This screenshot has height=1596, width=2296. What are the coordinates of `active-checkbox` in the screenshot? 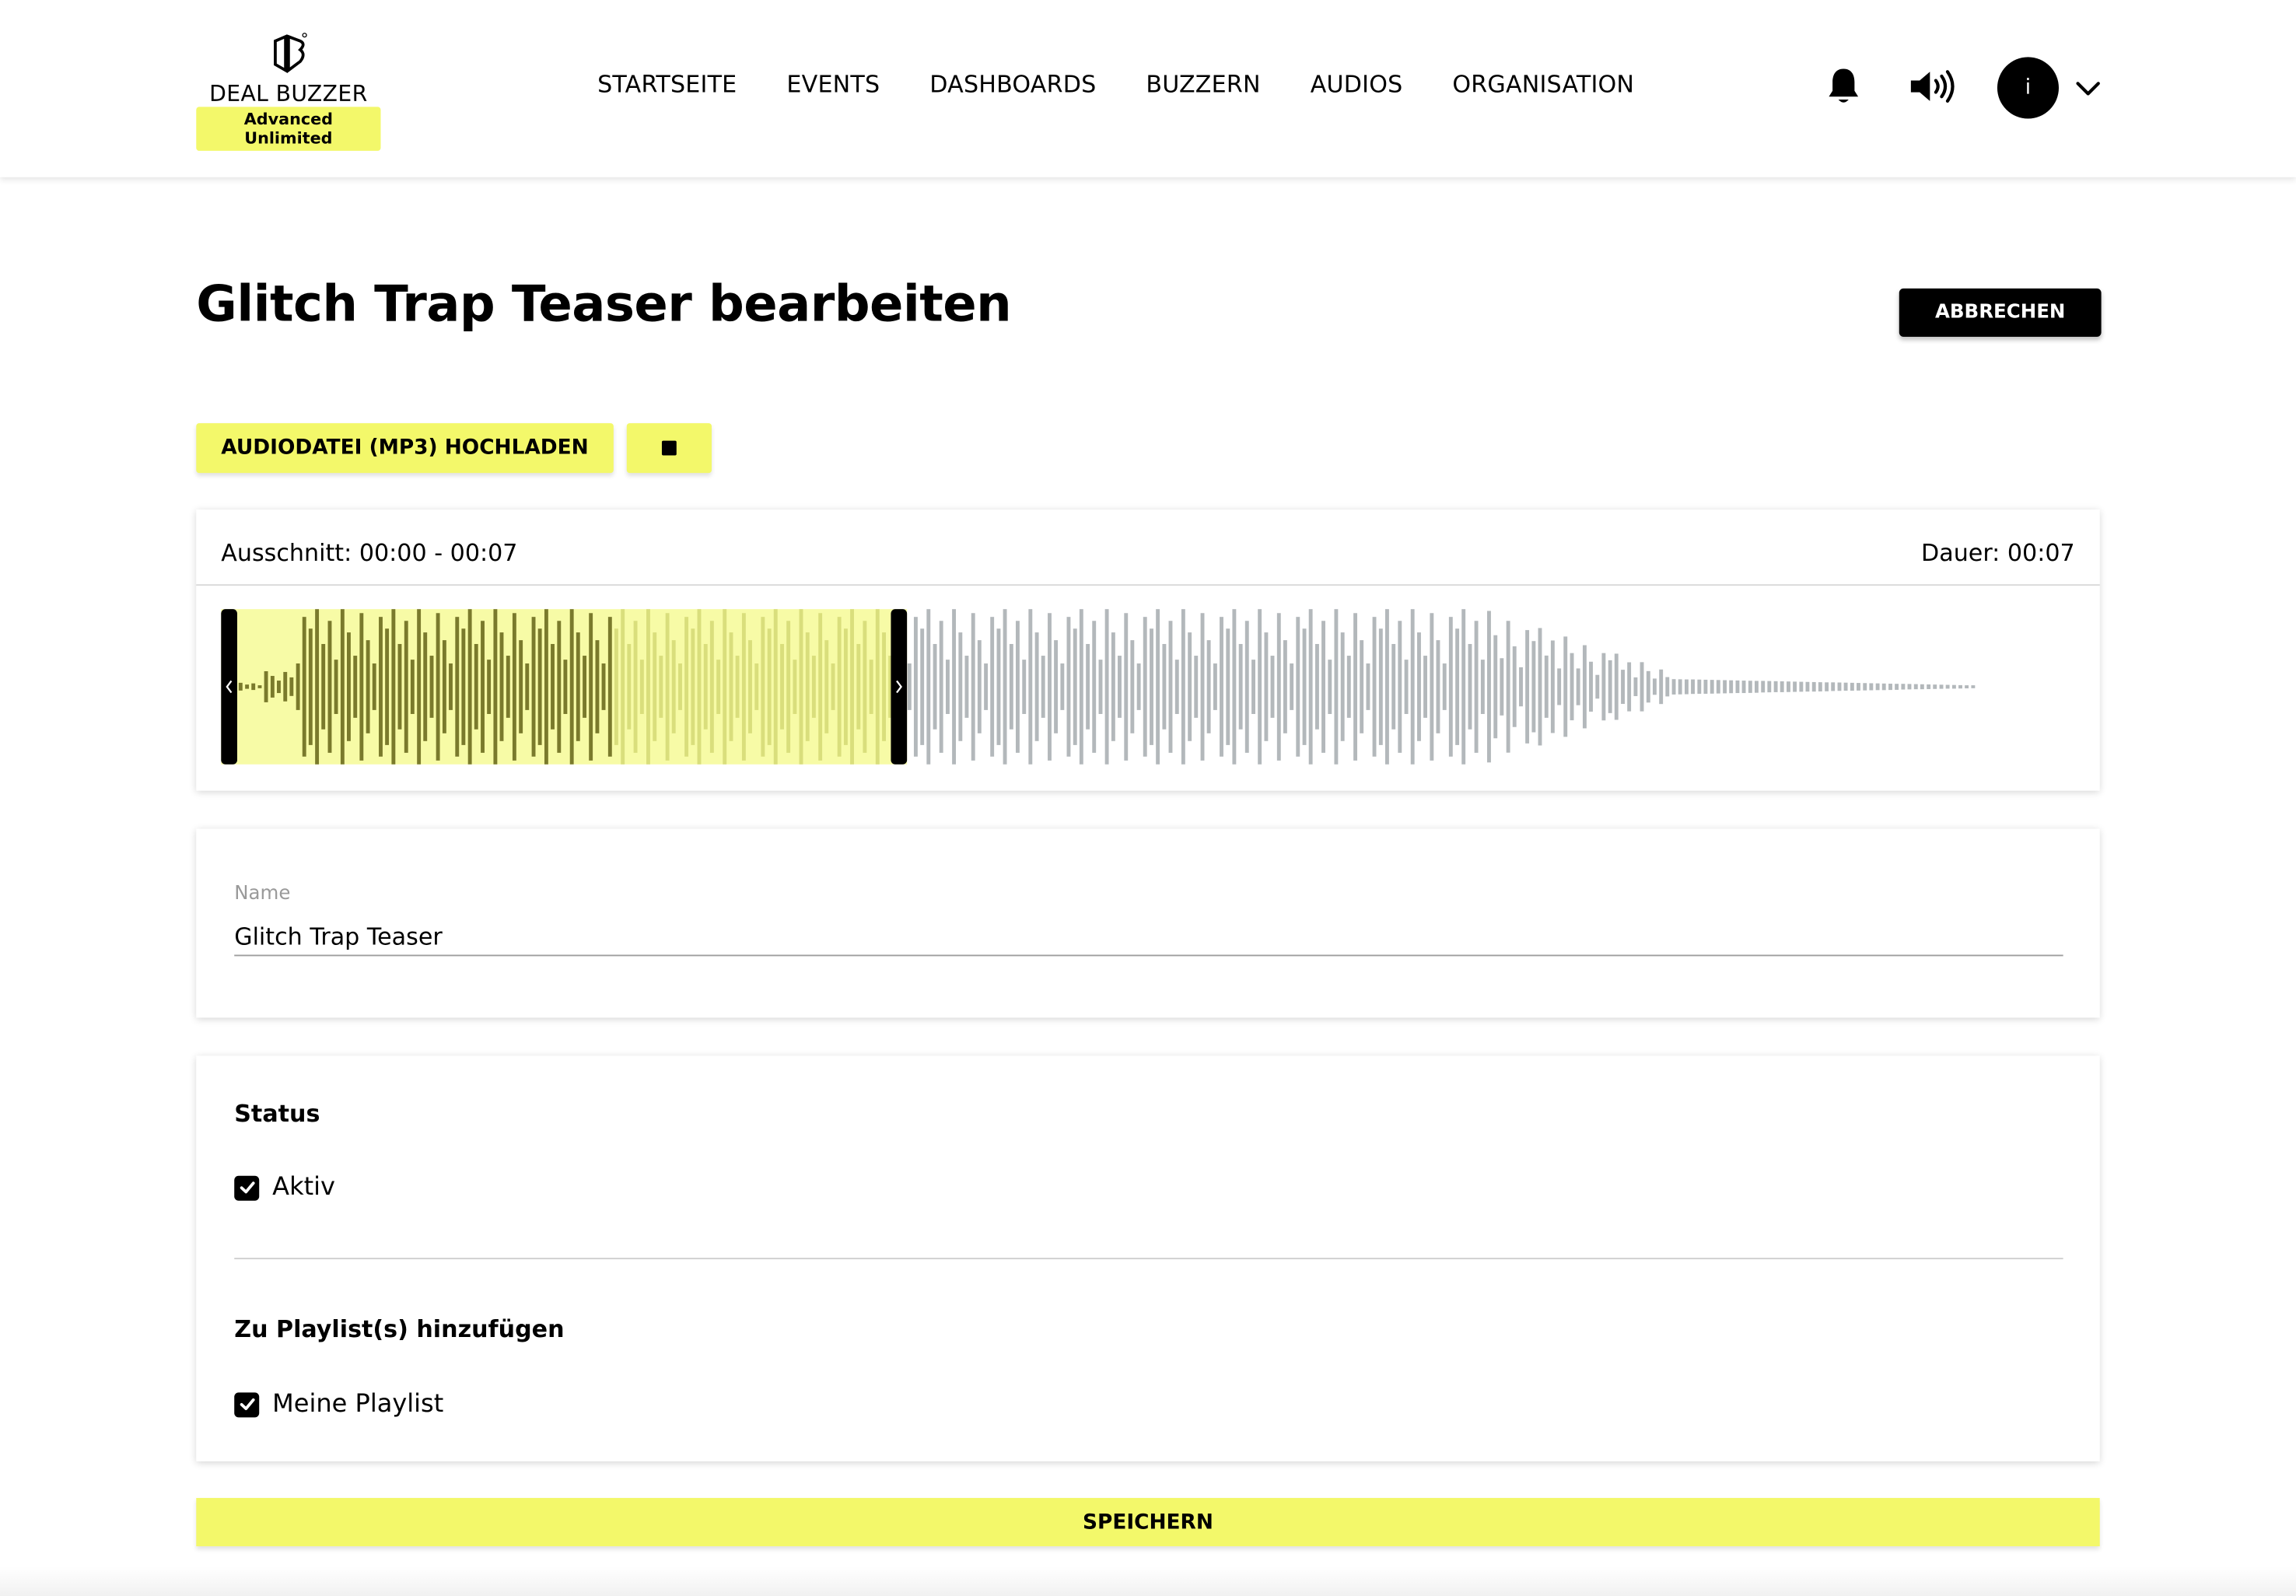 It's located at (247, 1187).